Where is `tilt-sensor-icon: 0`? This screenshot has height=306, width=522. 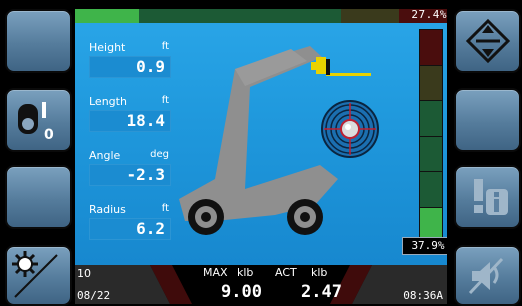
tilt-sensor-icon: 0 is located at coordinates (36, 122).